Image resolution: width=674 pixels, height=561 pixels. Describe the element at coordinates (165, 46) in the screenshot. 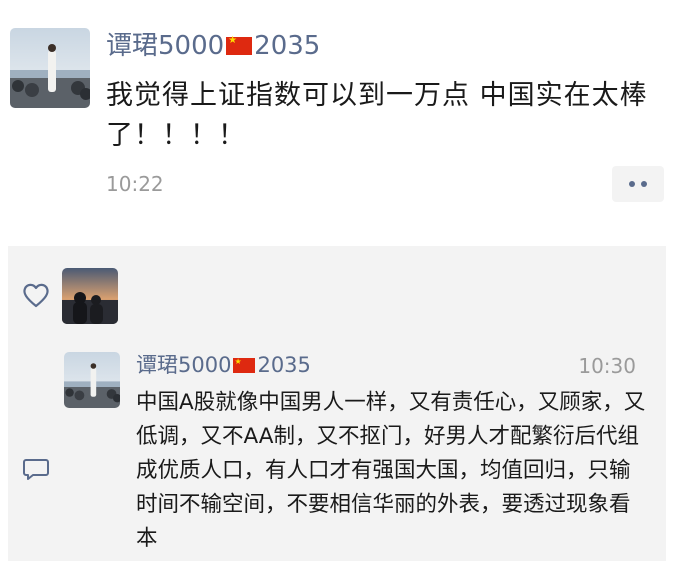

I see `post-author-name-text: 谭珺5000` at that location.